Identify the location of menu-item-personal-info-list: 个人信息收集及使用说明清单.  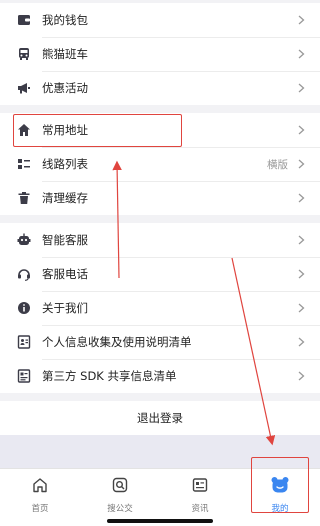
(160, 342).